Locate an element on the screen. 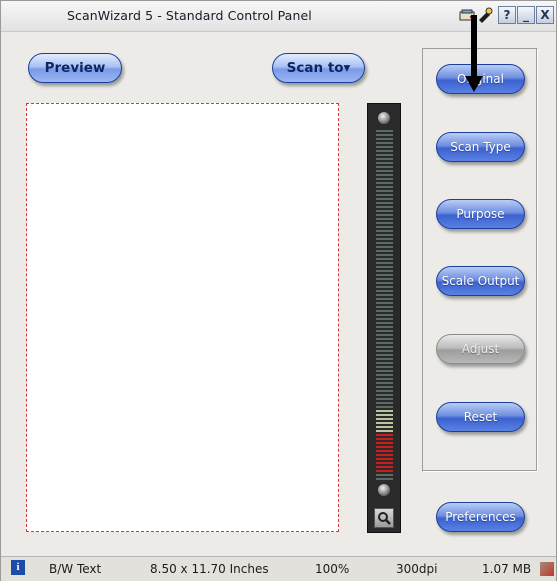 This screenshot has height=581, width=557. status-scale: 100% is located at coordinates (332, 569).